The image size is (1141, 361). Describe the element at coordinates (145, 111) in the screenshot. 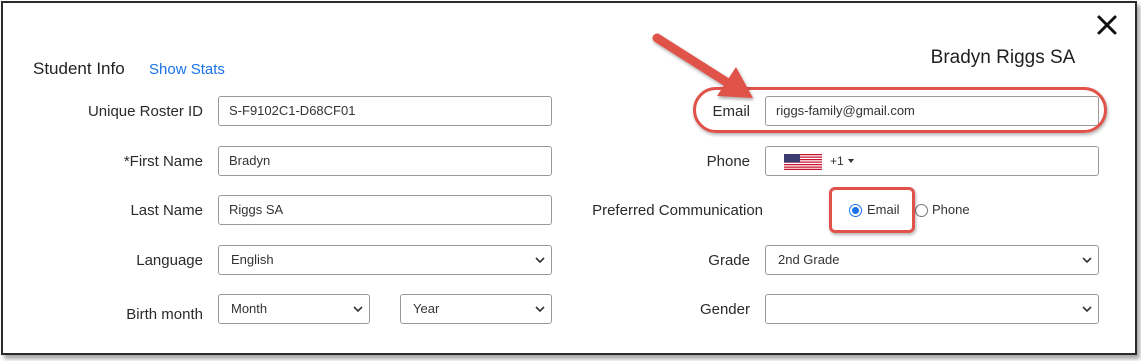

I see `roster-id-label: Unique Roster ID` at that location.